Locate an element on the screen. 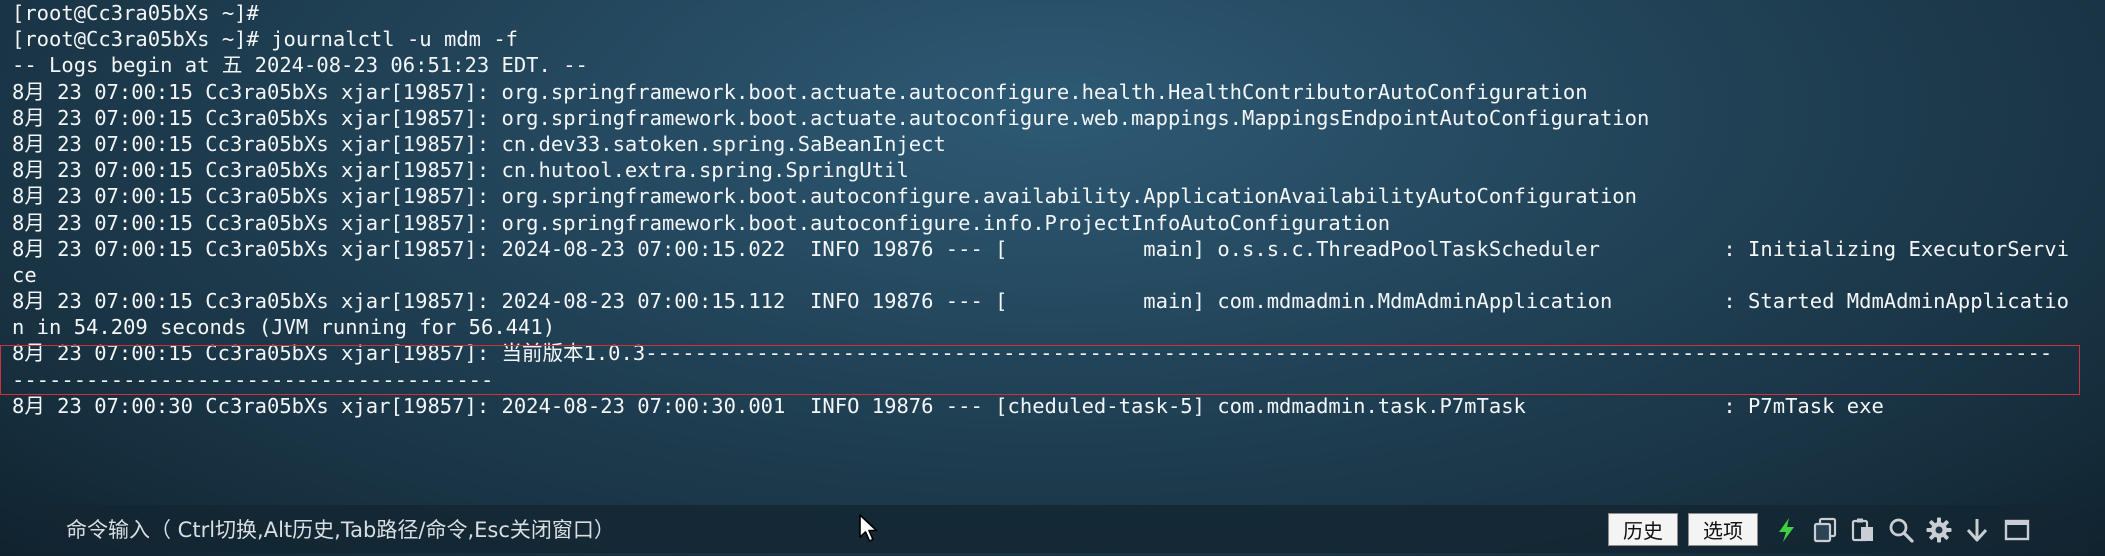 This screenshot has height=556, width=2105. paste-icon is located at coordinates (1863, 530).